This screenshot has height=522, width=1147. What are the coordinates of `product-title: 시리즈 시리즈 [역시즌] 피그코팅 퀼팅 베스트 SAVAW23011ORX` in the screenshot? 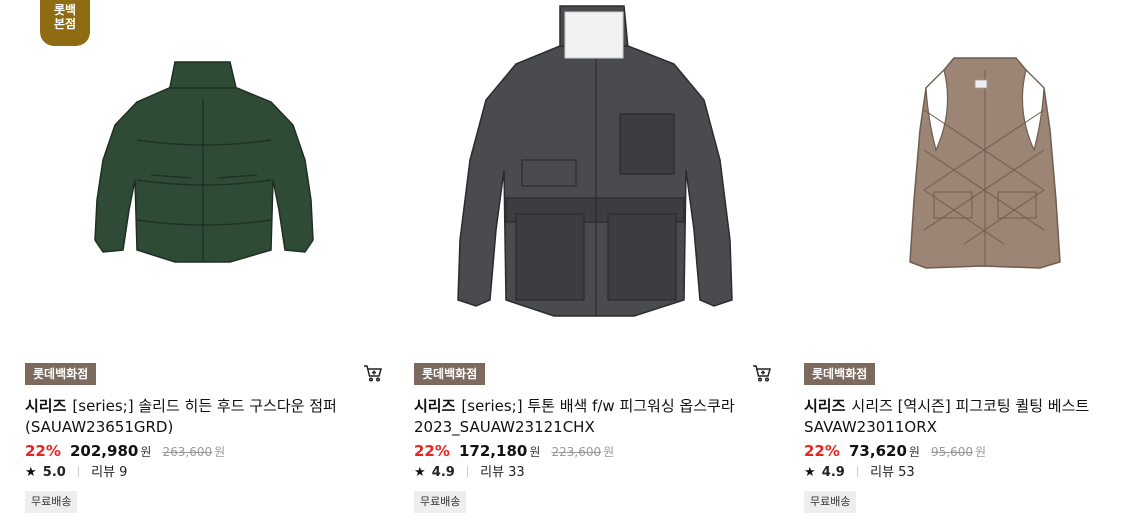 It's located at (974, 417).